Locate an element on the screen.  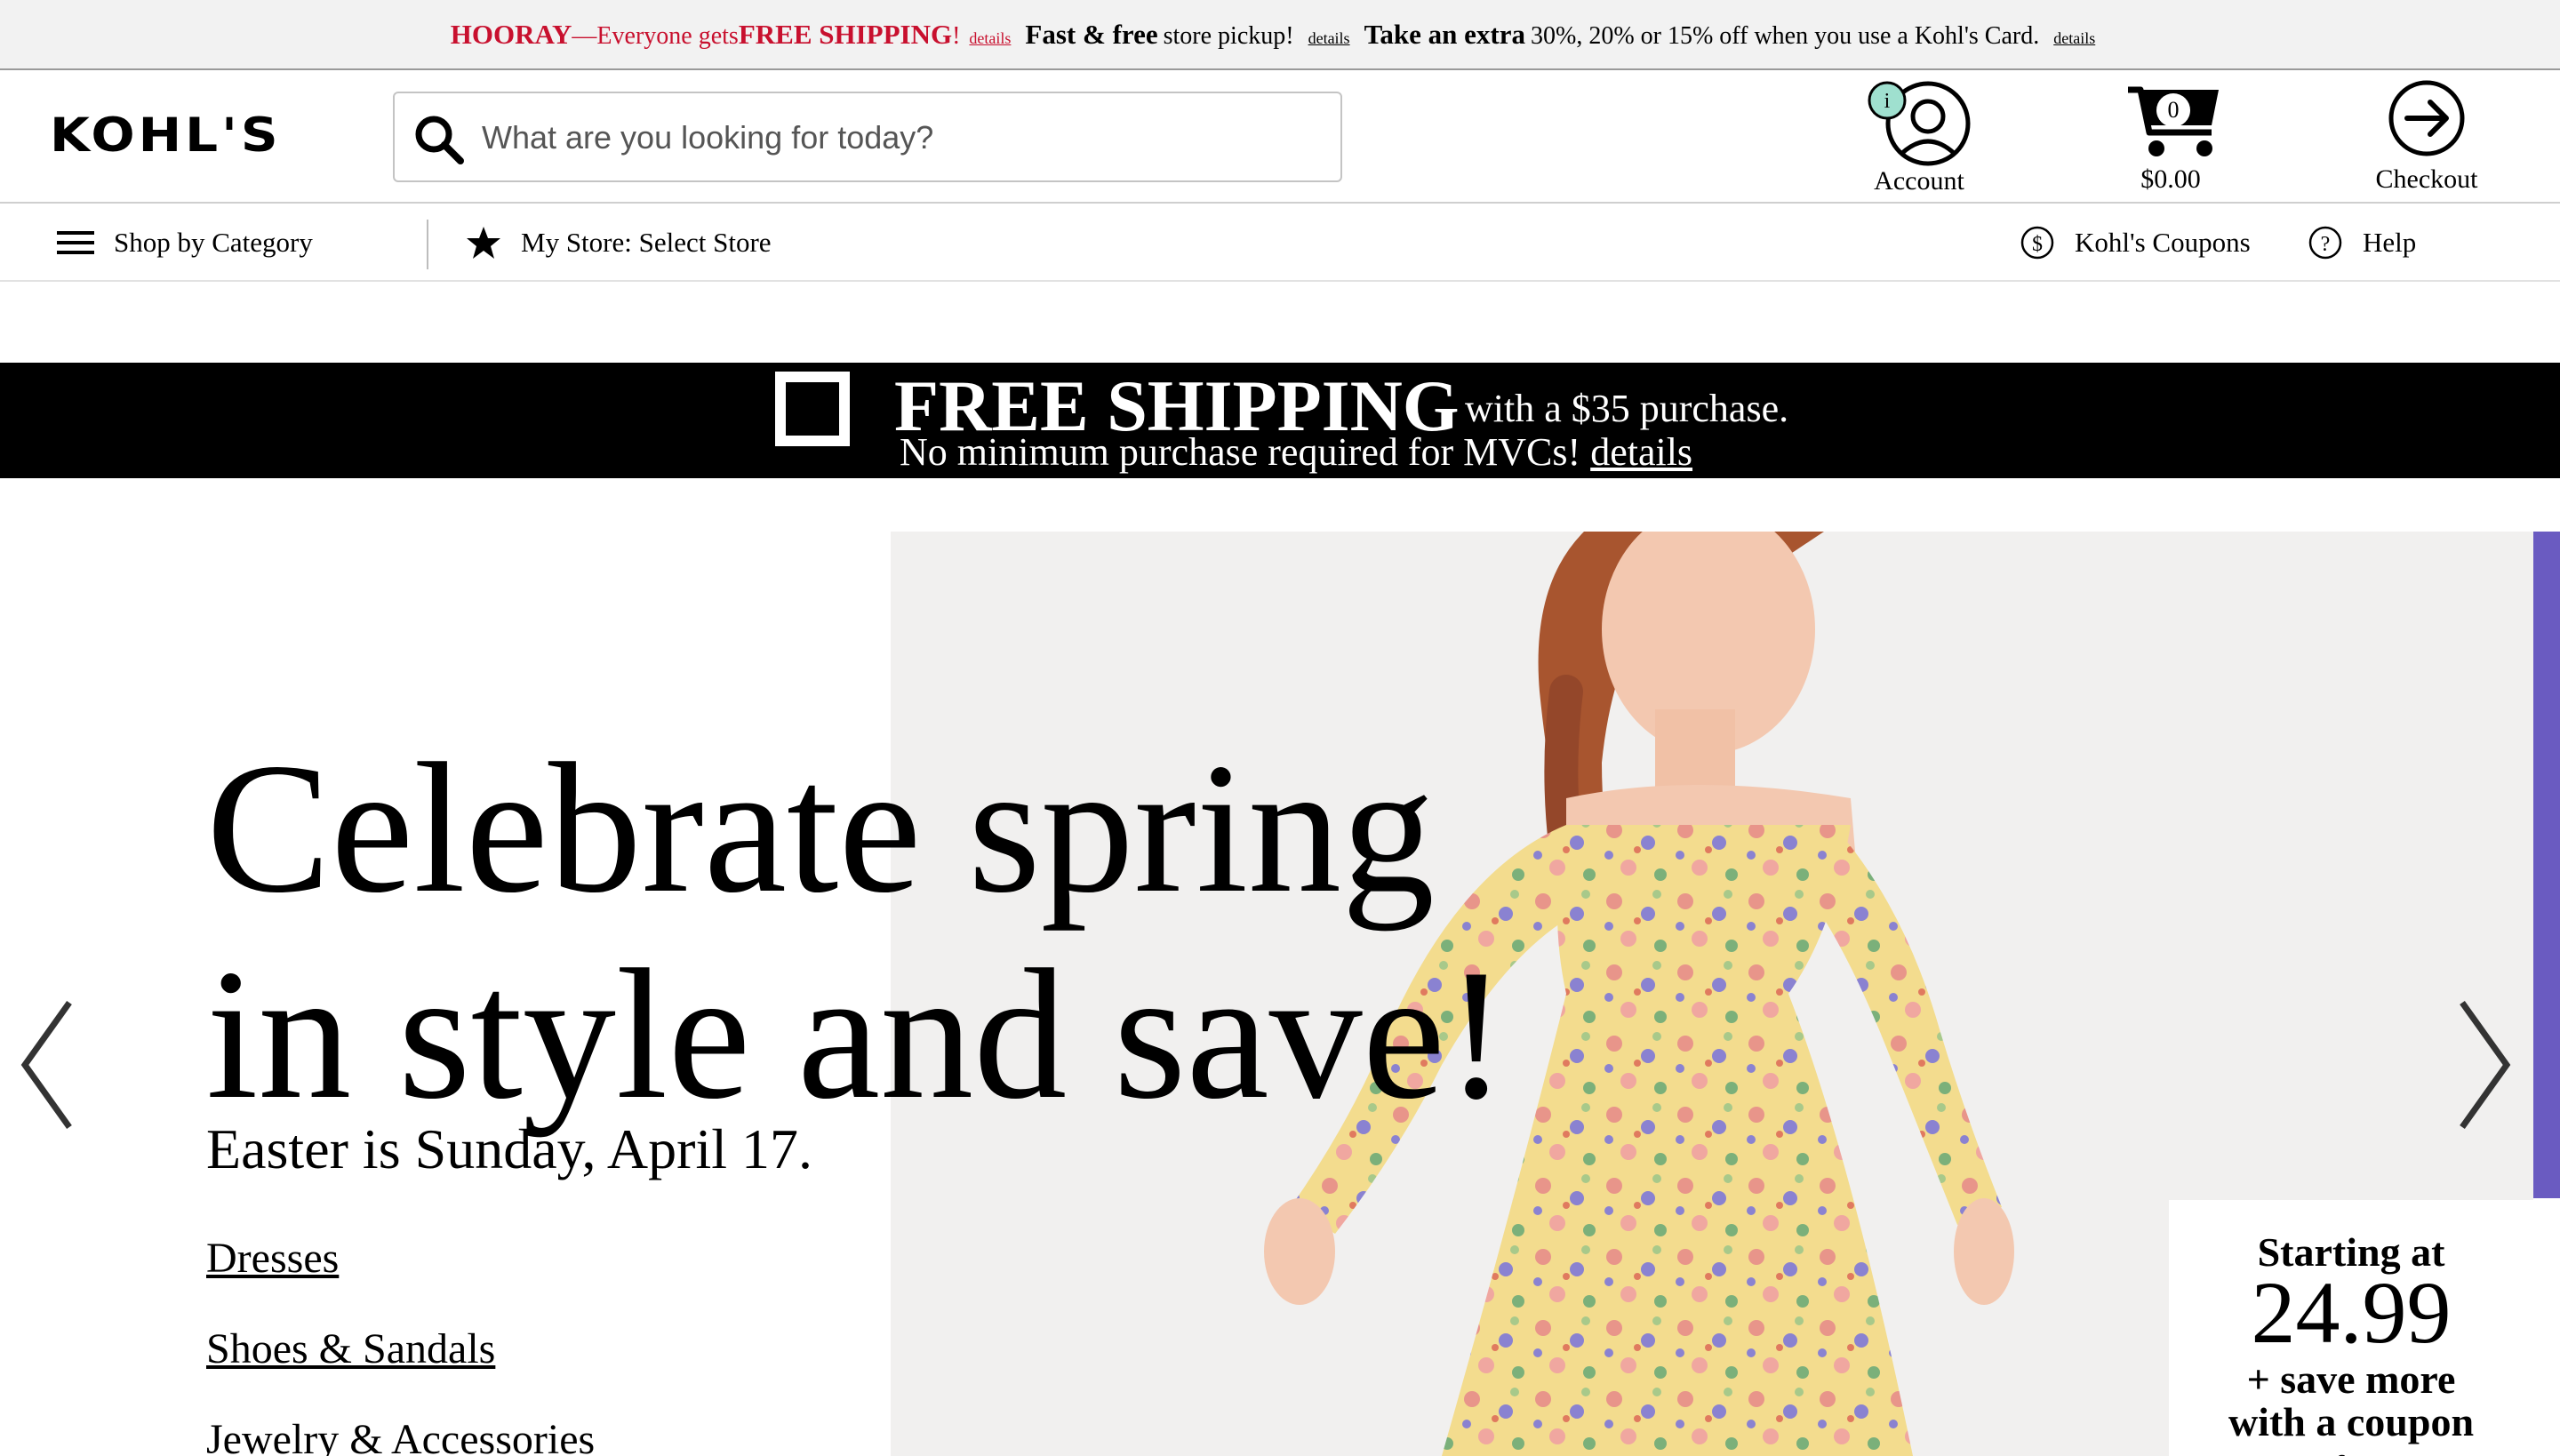
kohls-coupons-label: Kohl's Coupons is located at coordinates (2163, 242).